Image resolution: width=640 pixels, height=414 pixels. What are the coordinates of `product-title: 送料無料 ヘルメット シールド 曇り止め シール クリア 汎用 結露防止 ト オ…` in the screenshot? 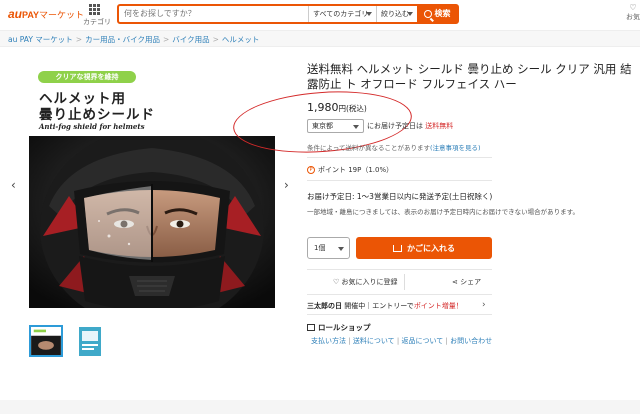 It's located at (469, 76).